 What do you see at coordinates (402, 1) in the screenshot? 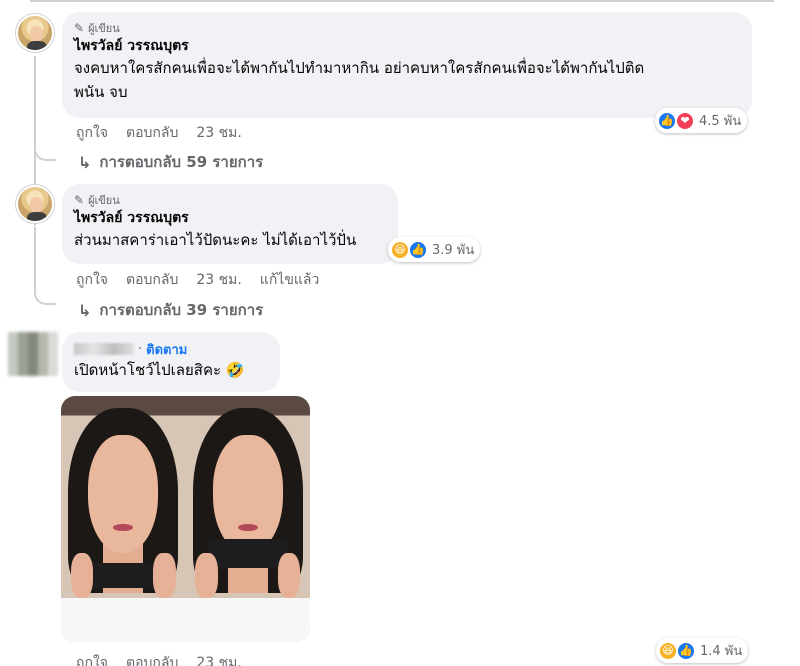
I see `divider-line` at bounding box center [402, 1].